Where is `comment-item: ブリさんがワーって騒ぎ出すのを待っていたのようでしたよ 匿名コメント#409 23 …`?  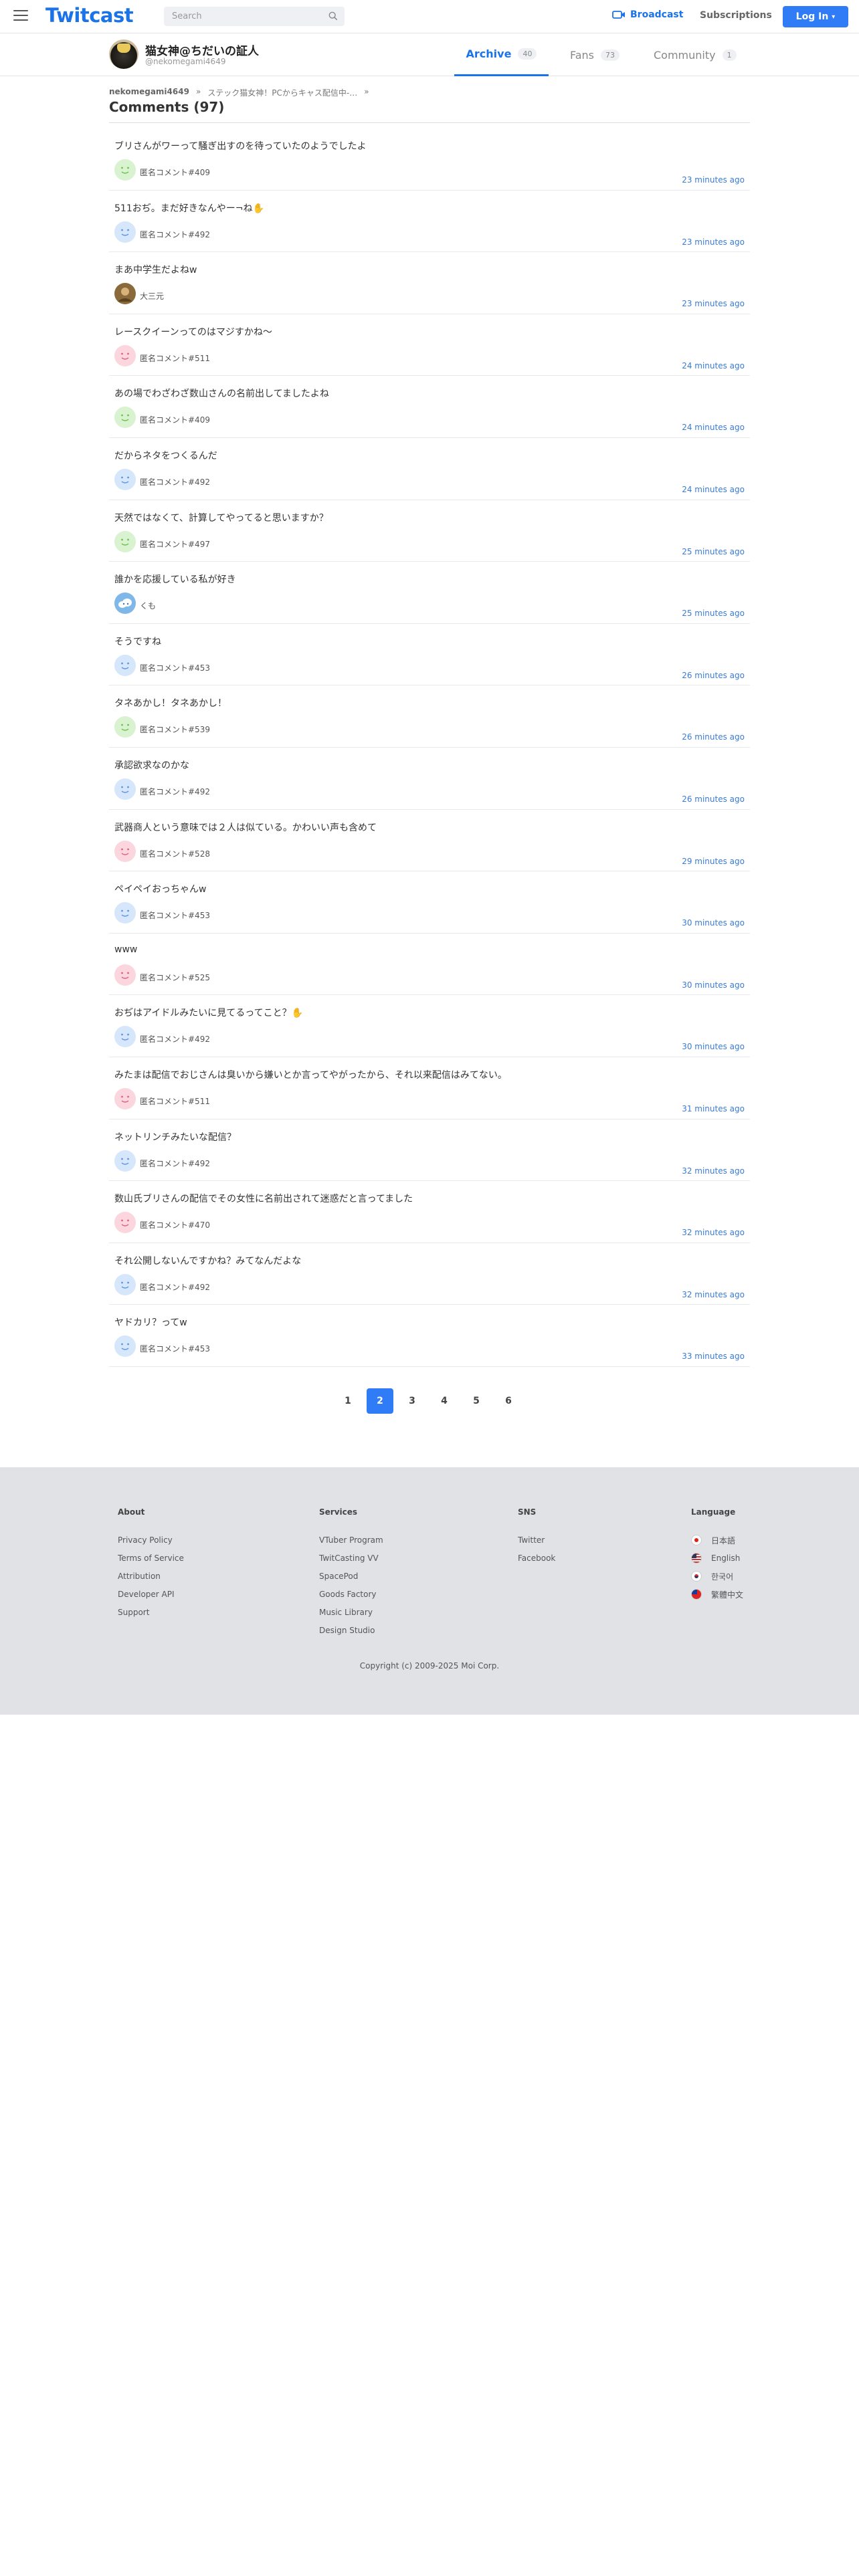
comment-item: ブリさんがワーって騒ぎ出すのを待っていたのようでしたよ 匿名コメント#409 23 … is located at coordinates (429, 159).